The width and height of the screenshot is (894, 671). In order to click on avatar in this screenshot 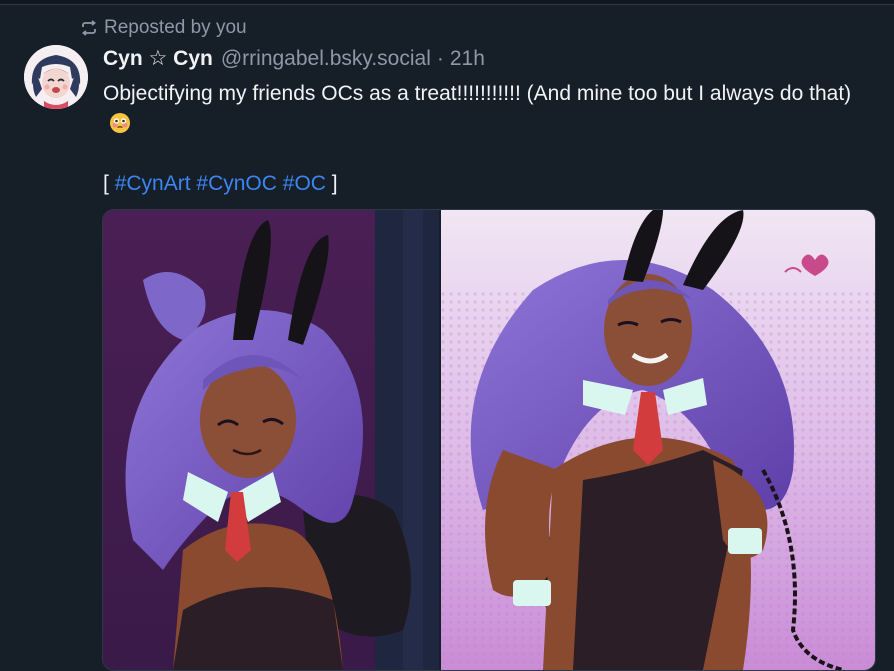, I will do `click(56, 77)`.